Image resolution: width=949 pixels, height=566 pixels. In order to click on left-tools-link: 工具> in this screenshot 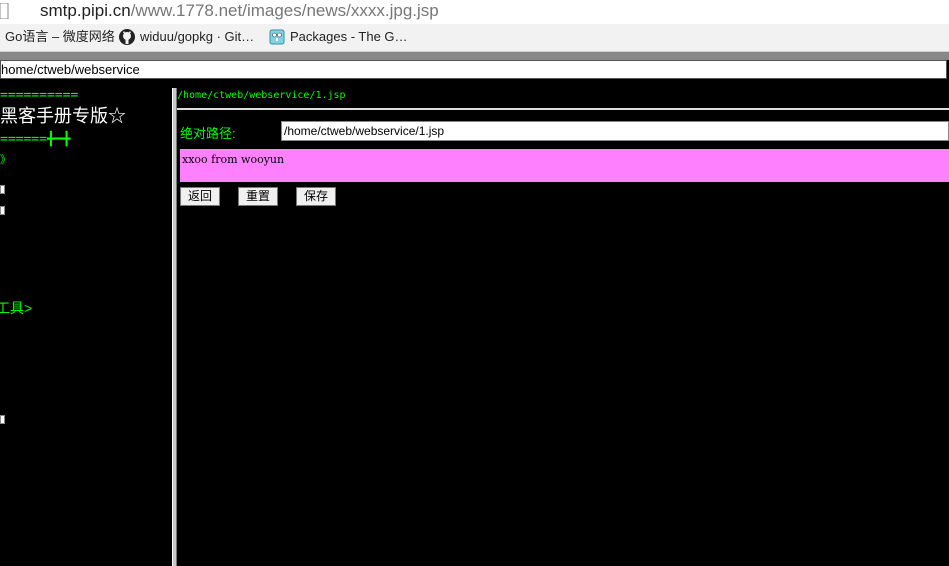, I will do `click(16, 308)`.